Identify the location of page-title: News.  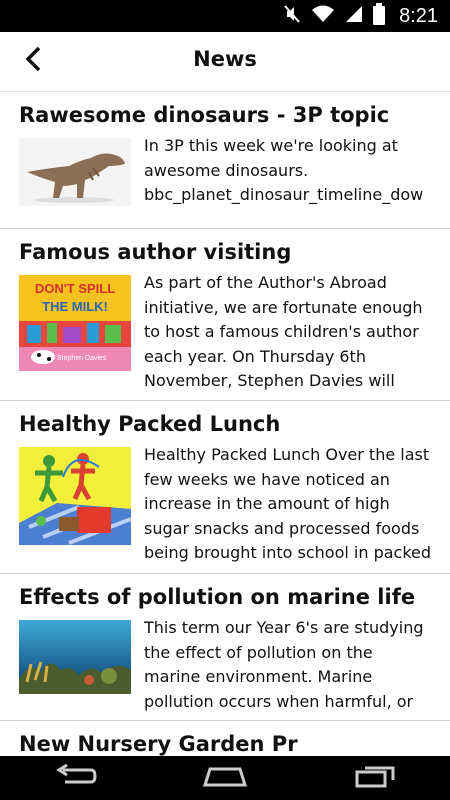
(225, 59).